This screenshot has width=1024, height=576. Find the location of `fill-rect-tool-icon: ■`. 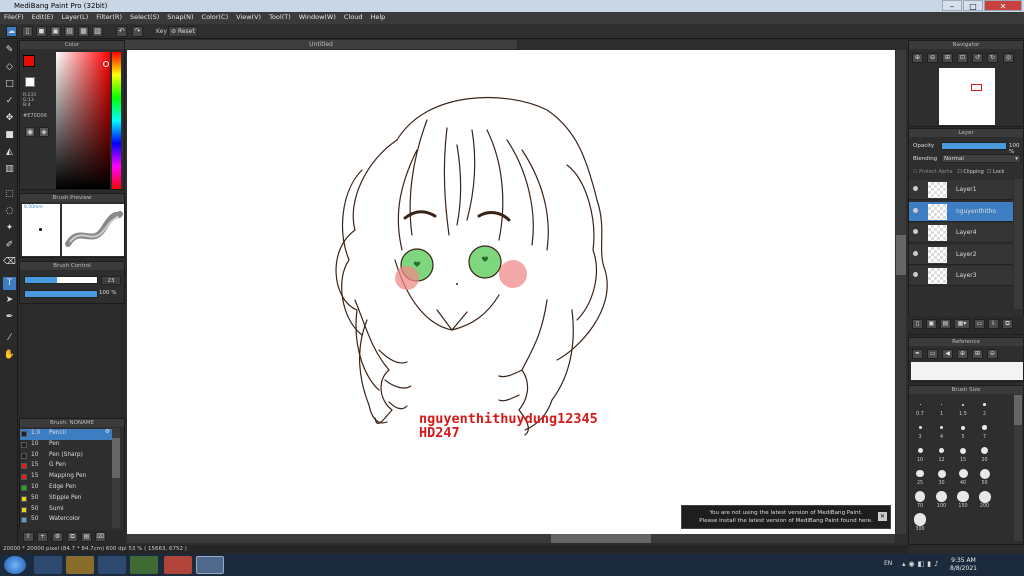

fill-rect-tool-icon: ■ is located at coordinates (9, 135).